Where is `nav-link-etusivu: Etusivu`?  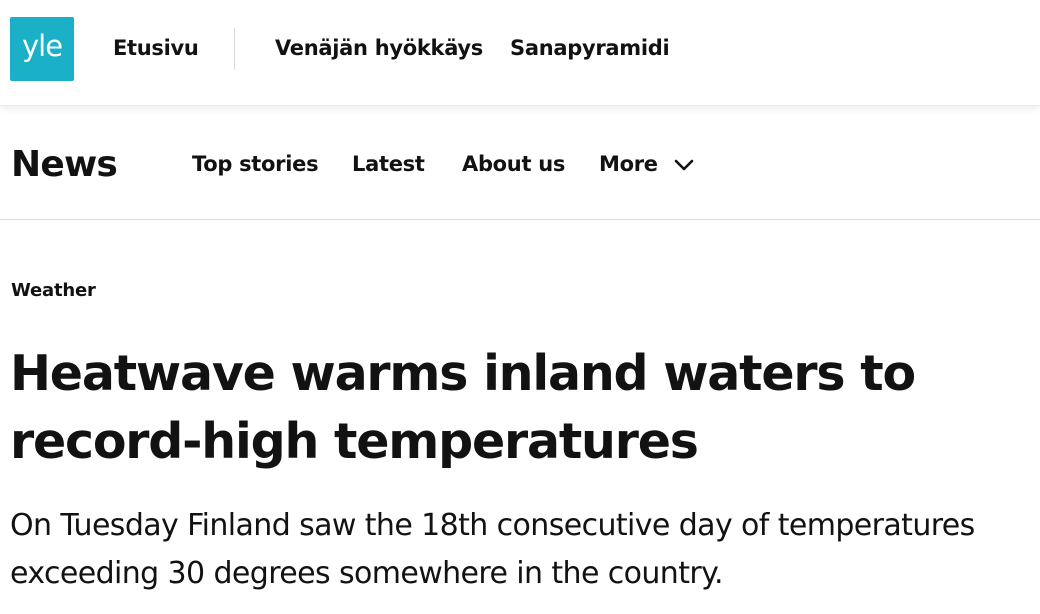 nav-link-etusivu: Etusivu is located at coordinates (156, 48).